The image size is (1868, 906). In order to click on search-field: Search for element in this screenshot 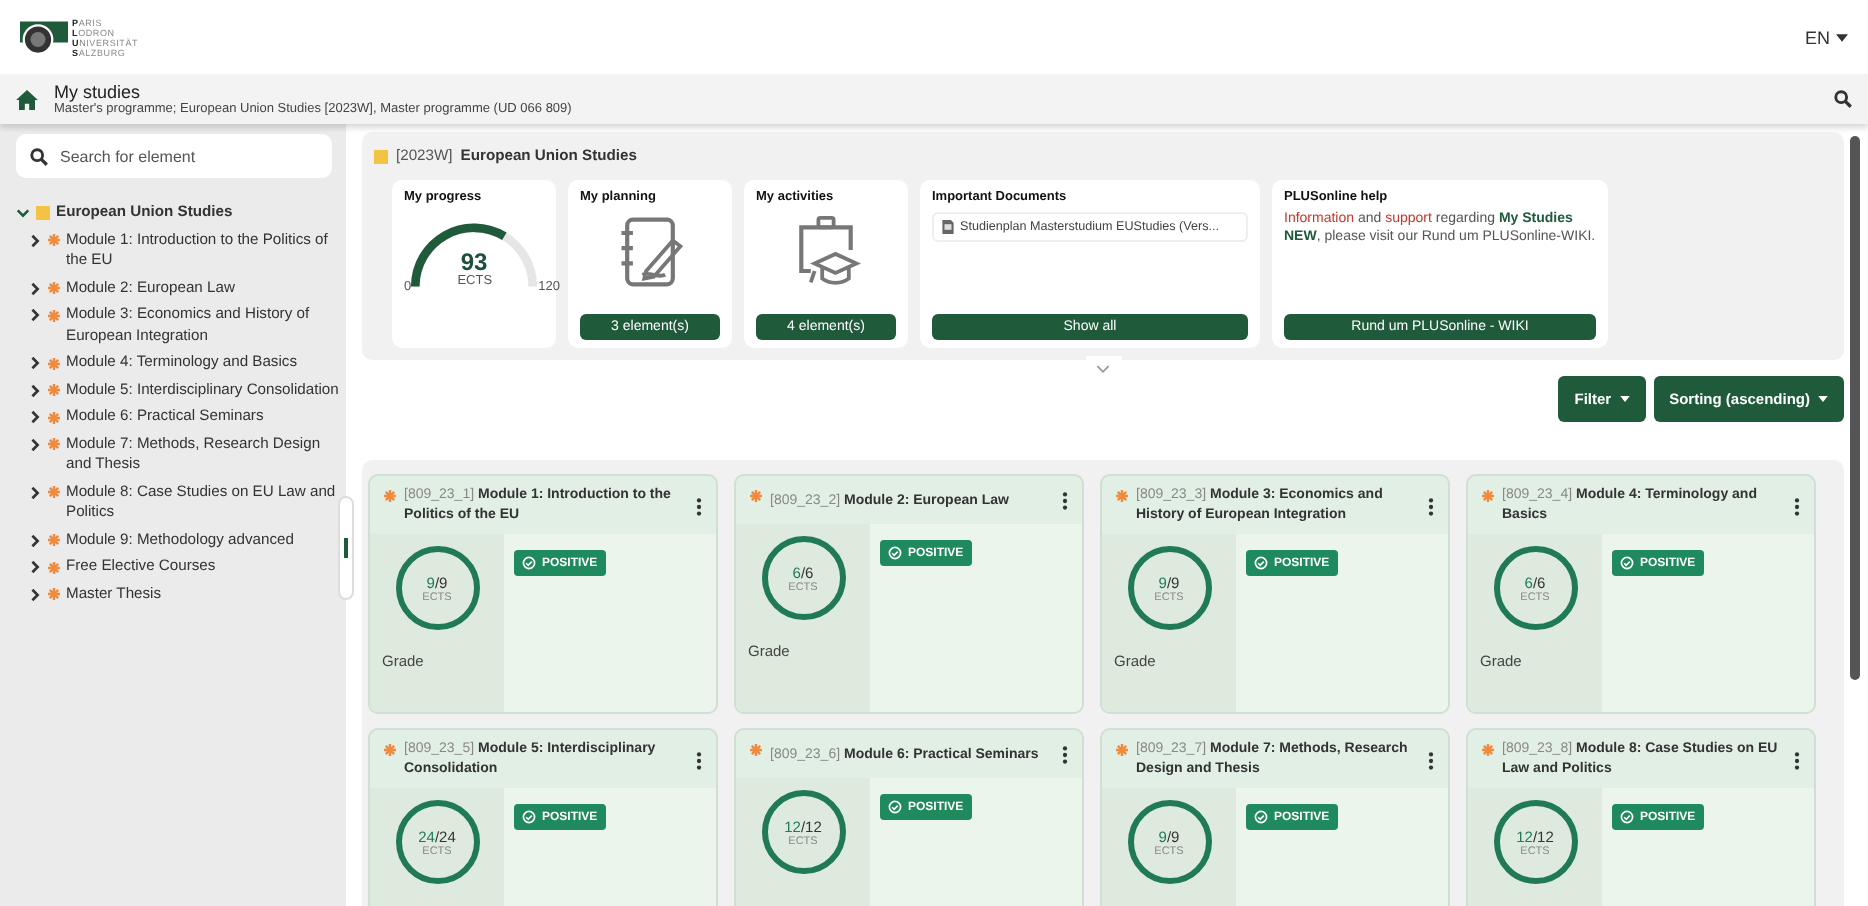, I will do `click(174, 156)`.